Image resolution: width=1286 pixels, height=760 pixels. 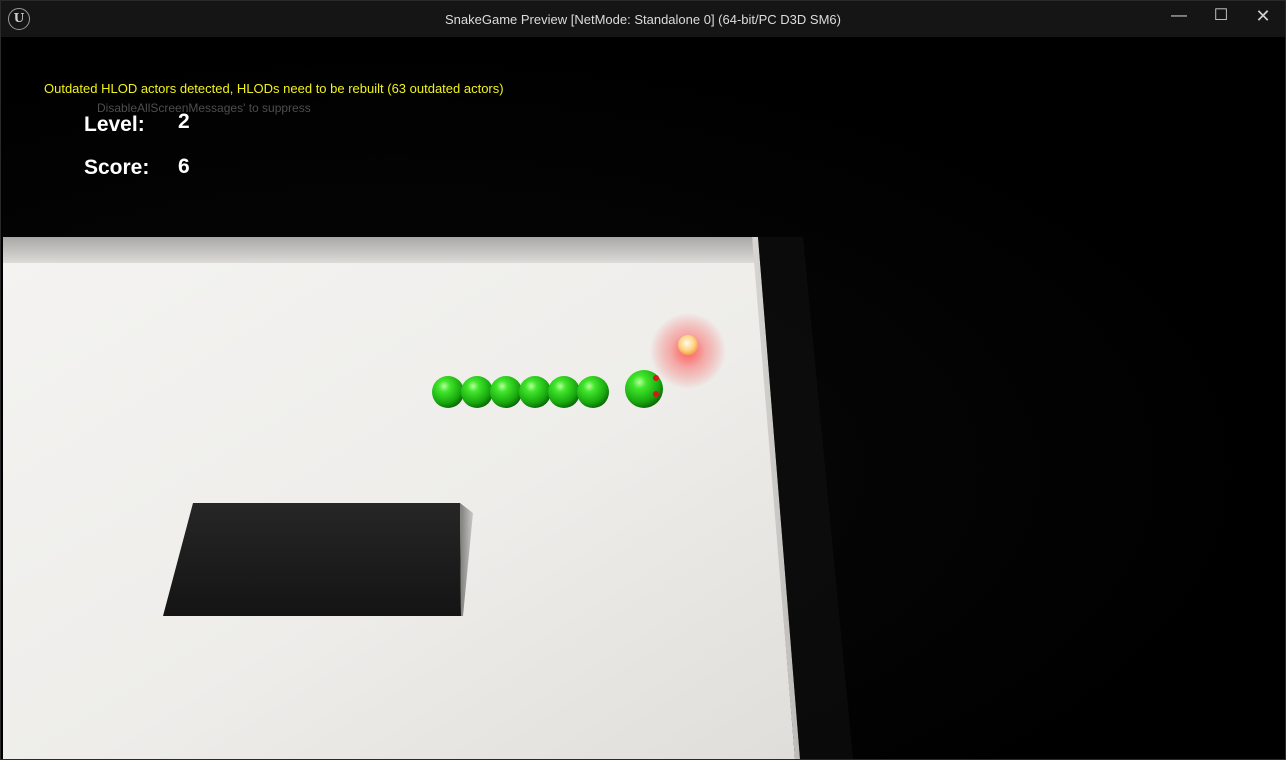 What do you see at coordinates (656, 378) in the screenshot?
I see `snake-eye-top` at bounding box center [656, 378].